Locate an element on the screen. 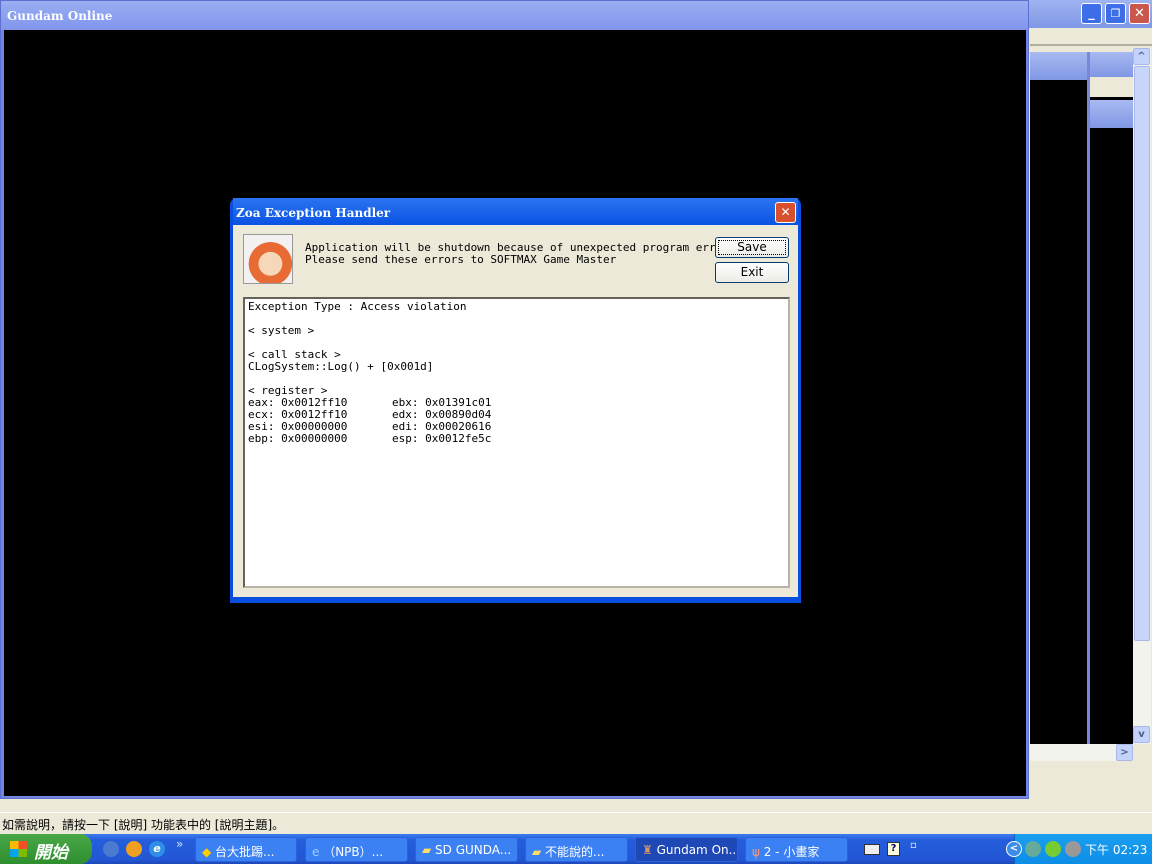 The image size is (1152, 864). save-button: Save is located at coordinates (752, 247).